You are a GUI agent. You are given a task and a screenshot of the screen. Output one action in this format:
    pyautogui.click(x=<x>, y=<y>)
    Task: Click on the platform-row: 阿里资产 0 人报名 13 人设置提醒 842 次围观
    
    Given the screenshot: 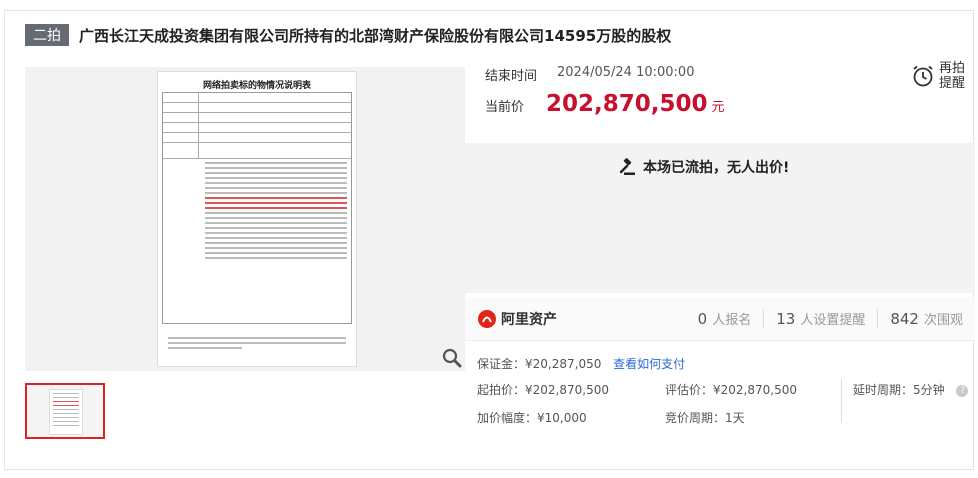 What is the action you would take?
    pyautogui.click(x=720, y=319)
    